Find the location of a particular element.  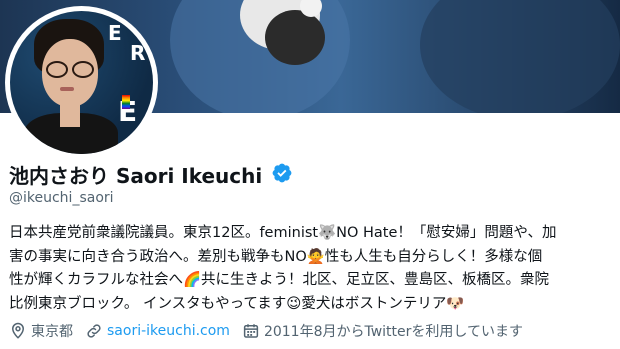

bio-line: 性が輝くカラフルな社会へ🌈共に生きよう！北区、足立区、豊島区、板橋区。衆院 is located at coordinates (279, 280).